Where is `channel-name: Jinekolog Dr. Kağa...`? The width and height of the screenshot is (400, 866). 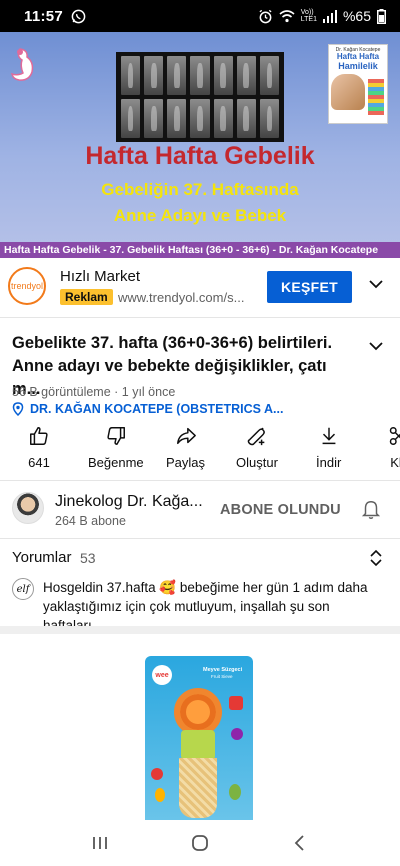 channel-name: Jinekolog Dr. Kağa... is located at coordinates (129, 502).